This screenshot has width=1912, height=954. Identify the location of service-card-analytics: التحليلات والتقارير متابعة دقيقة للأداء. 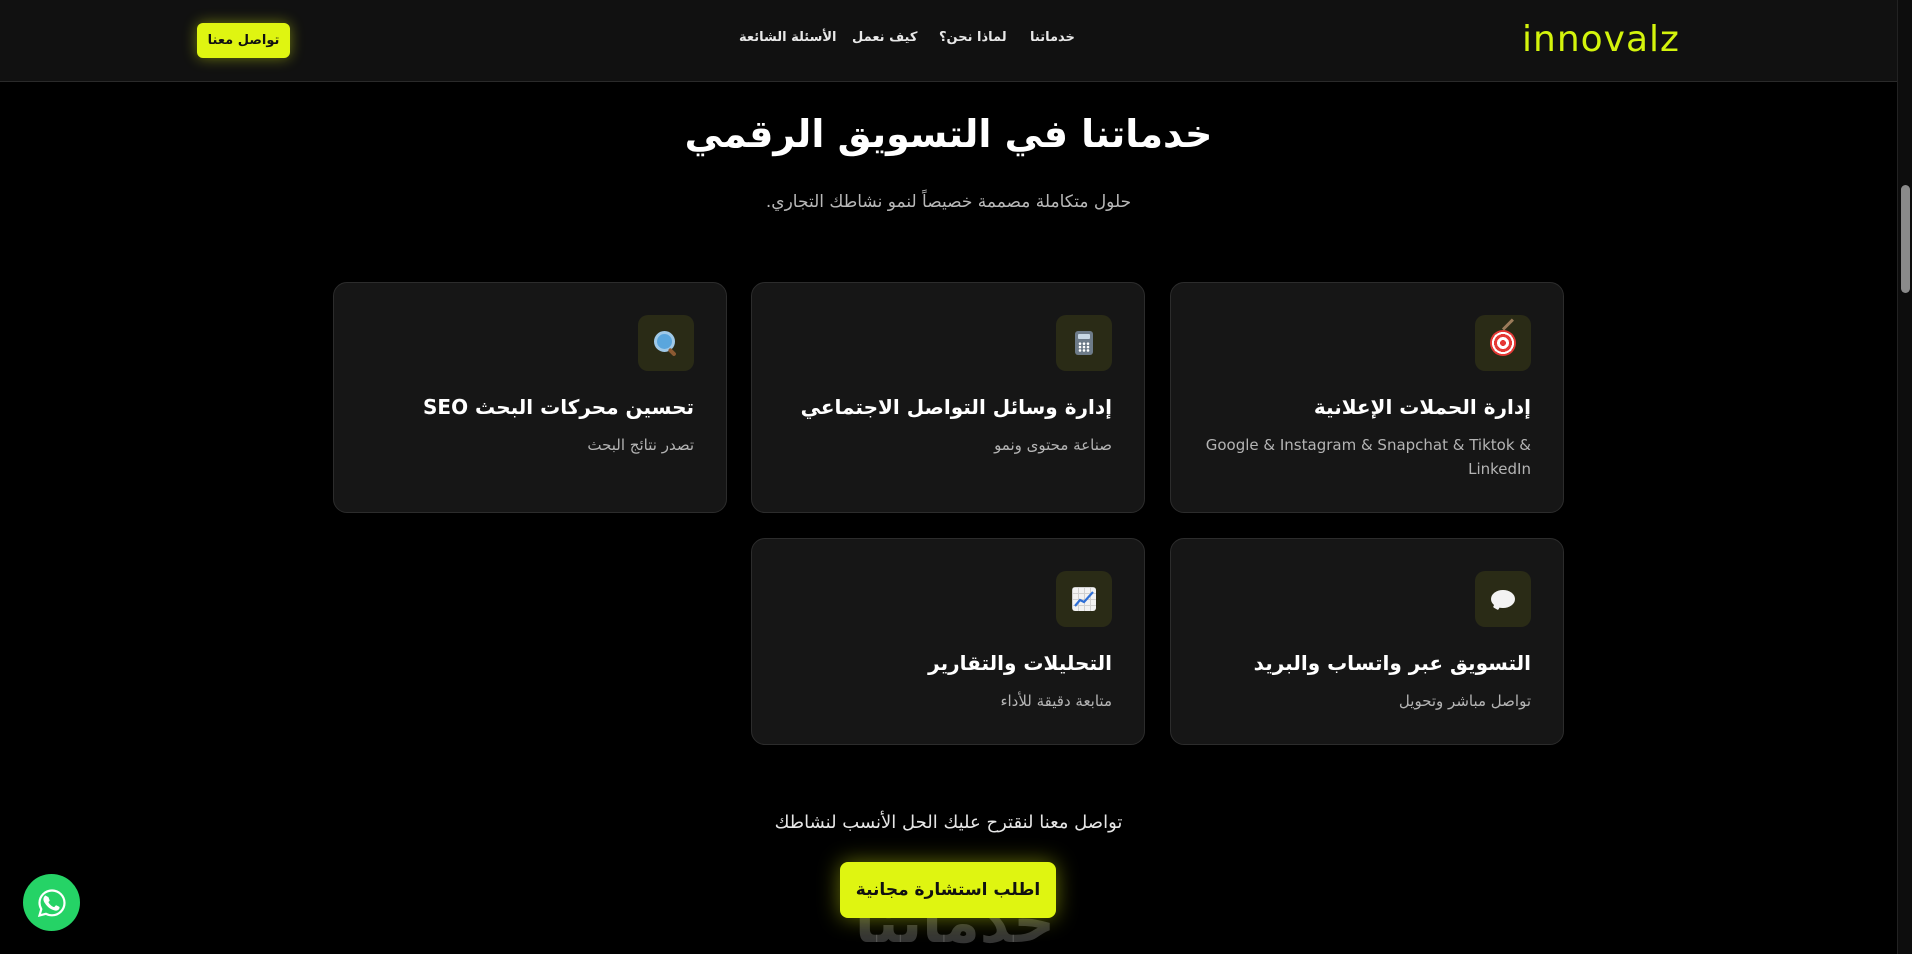
(948, 641).